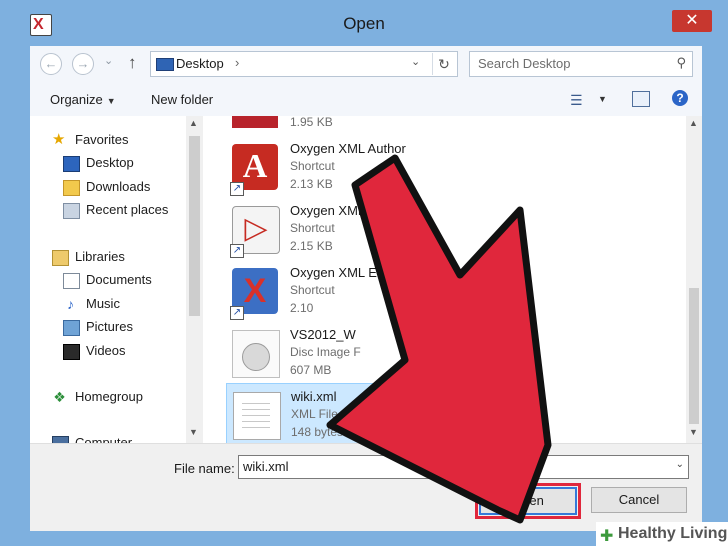 The height and width of the screenshot is (546, 728). What do you see at coordinates (314, 396) in the screenshot?
I see `file-name: wiki.xml` at bounding box center [314, 396].